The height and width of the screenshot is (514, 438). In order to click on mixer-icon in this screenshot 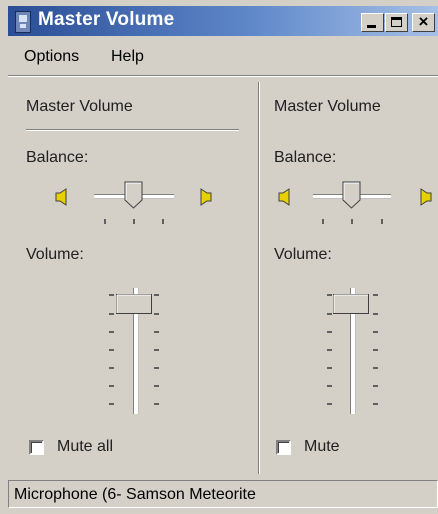, I will do `click(23, 22)`.